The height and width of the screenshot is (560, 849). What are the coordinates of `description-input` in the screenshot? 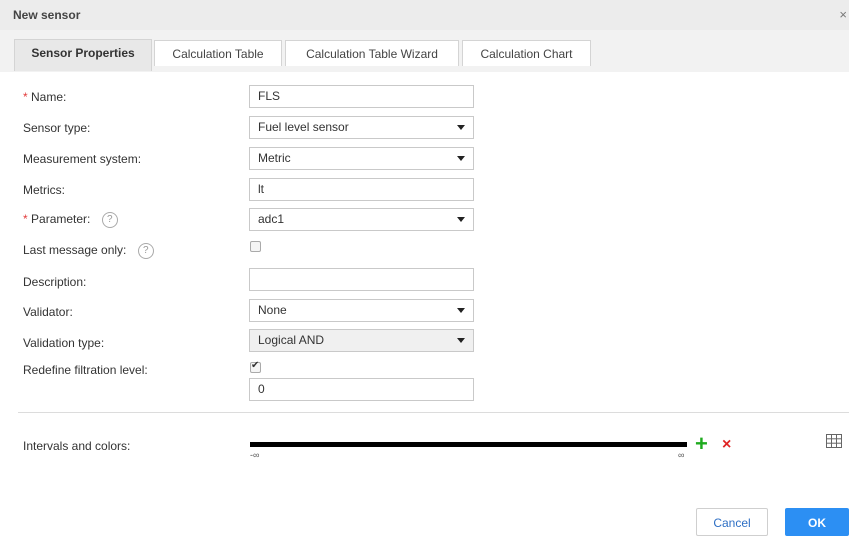 It's located at (361, 279).